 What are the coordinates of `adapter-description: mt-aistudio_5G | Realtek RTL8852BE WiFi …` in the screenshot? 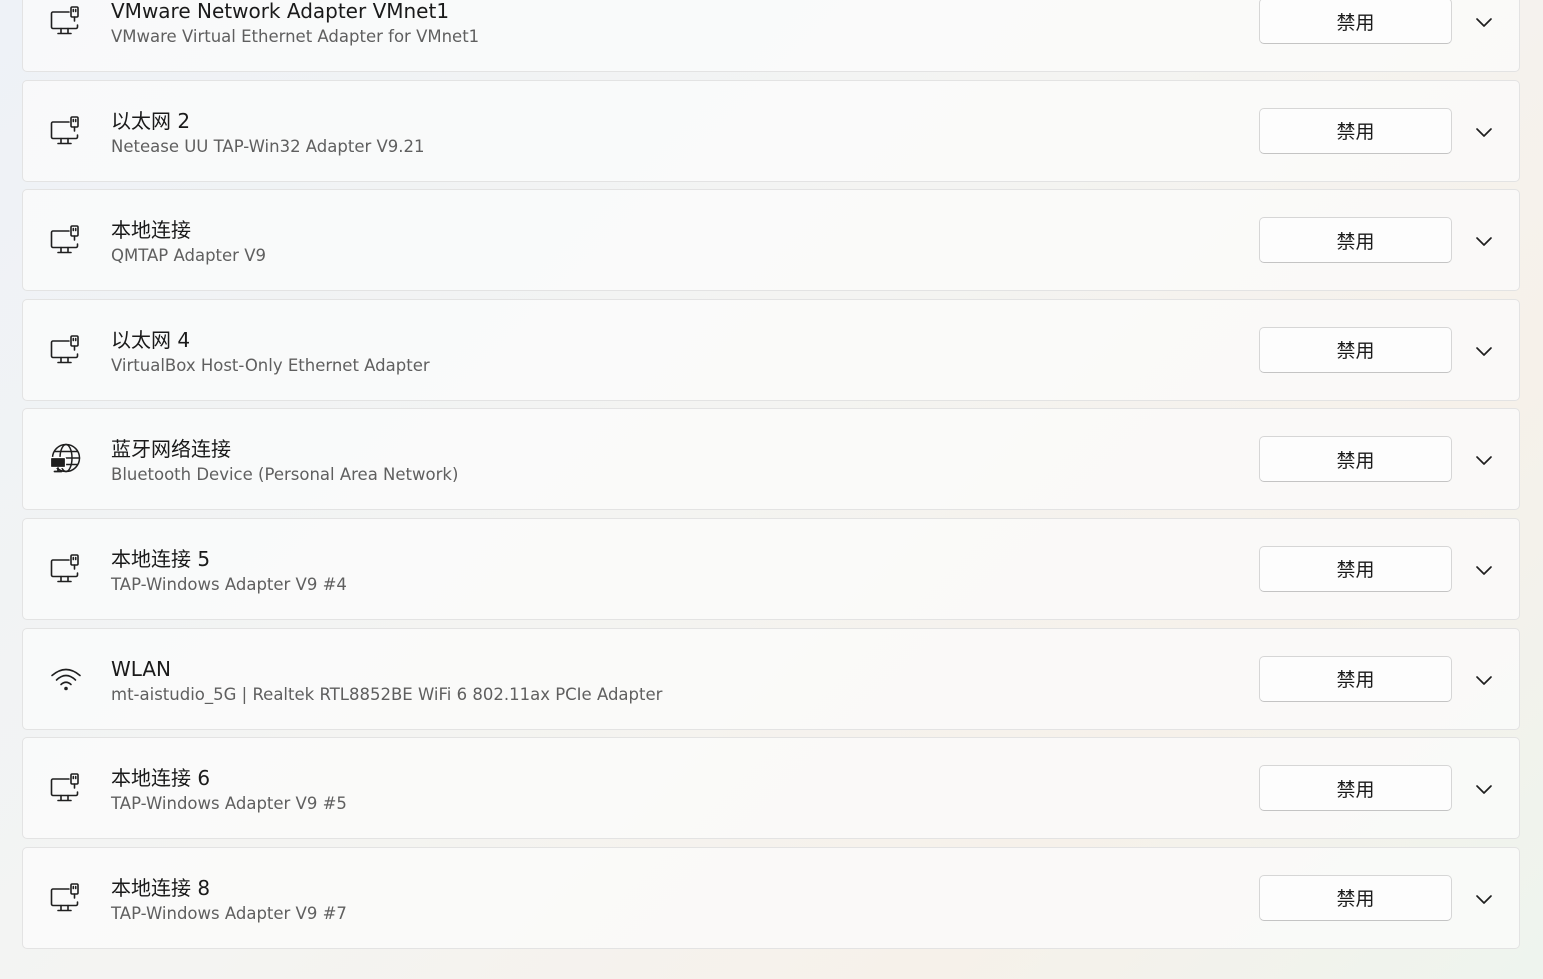 It's located at (387, 694).